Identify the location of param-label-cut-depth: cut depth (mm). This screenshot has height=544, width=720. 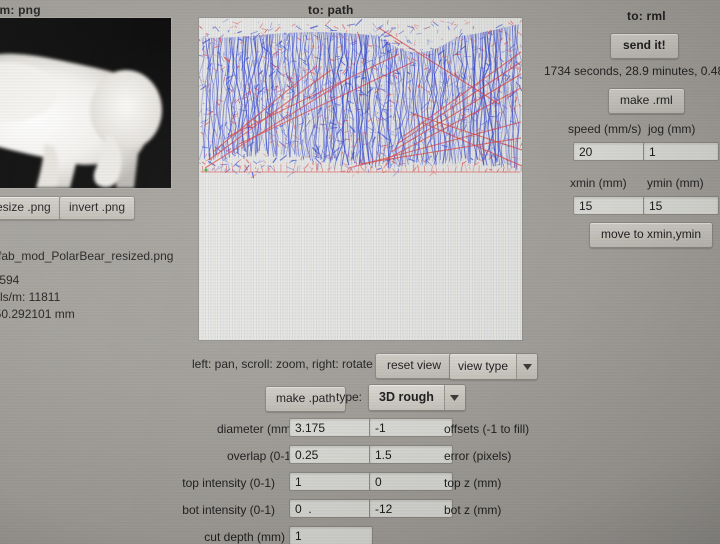
(244, 537).